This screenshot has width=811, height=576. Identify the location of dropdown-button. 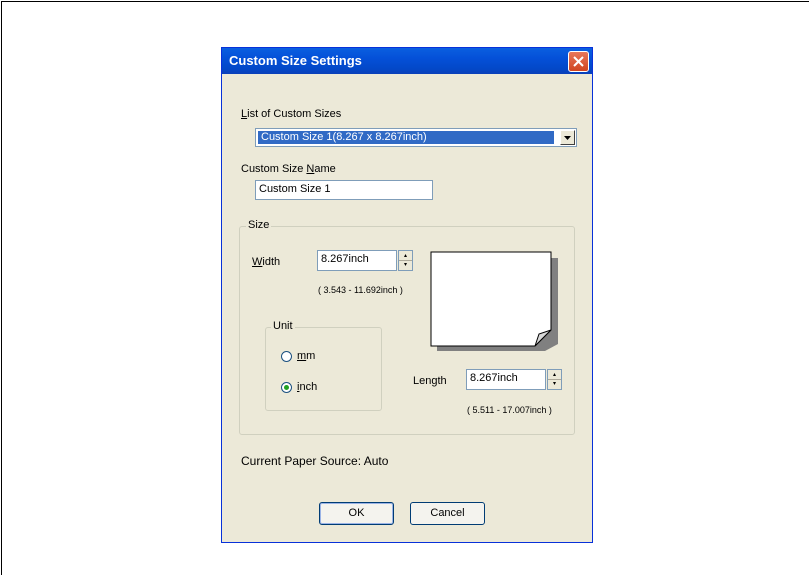
(567, 137).